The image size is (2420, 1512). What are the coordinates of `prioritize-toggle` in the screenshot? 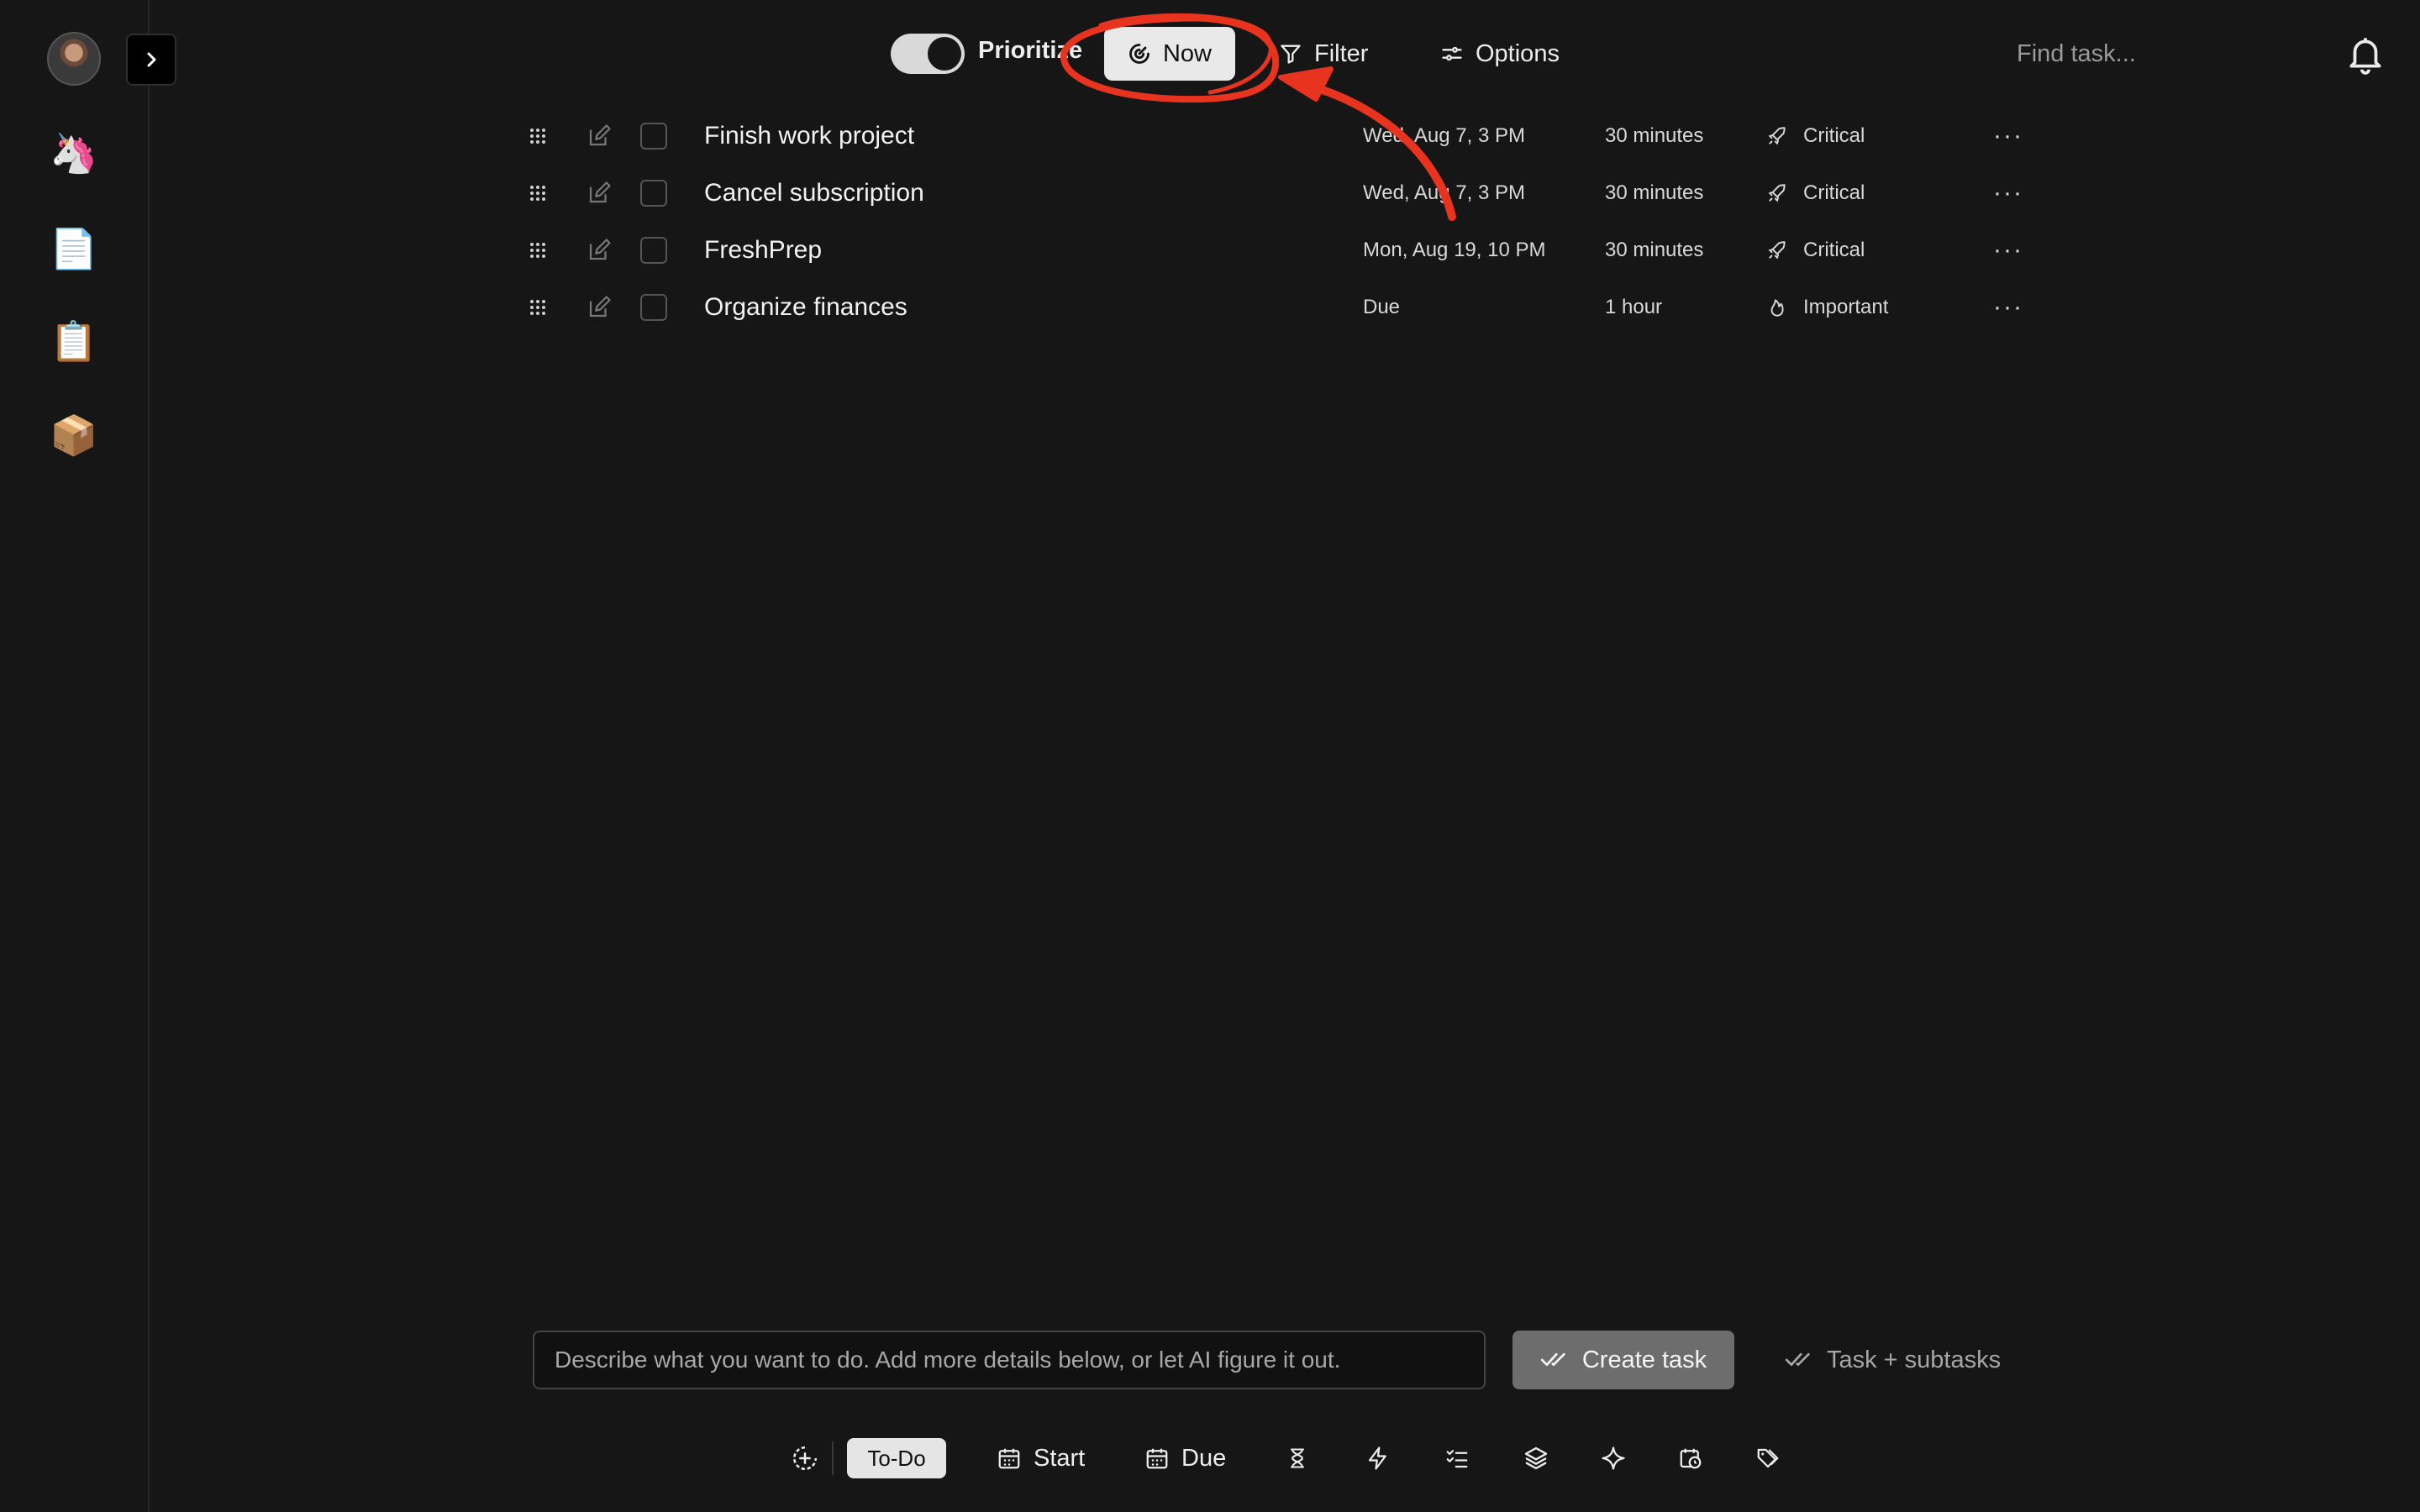 It's located at (928, 54).